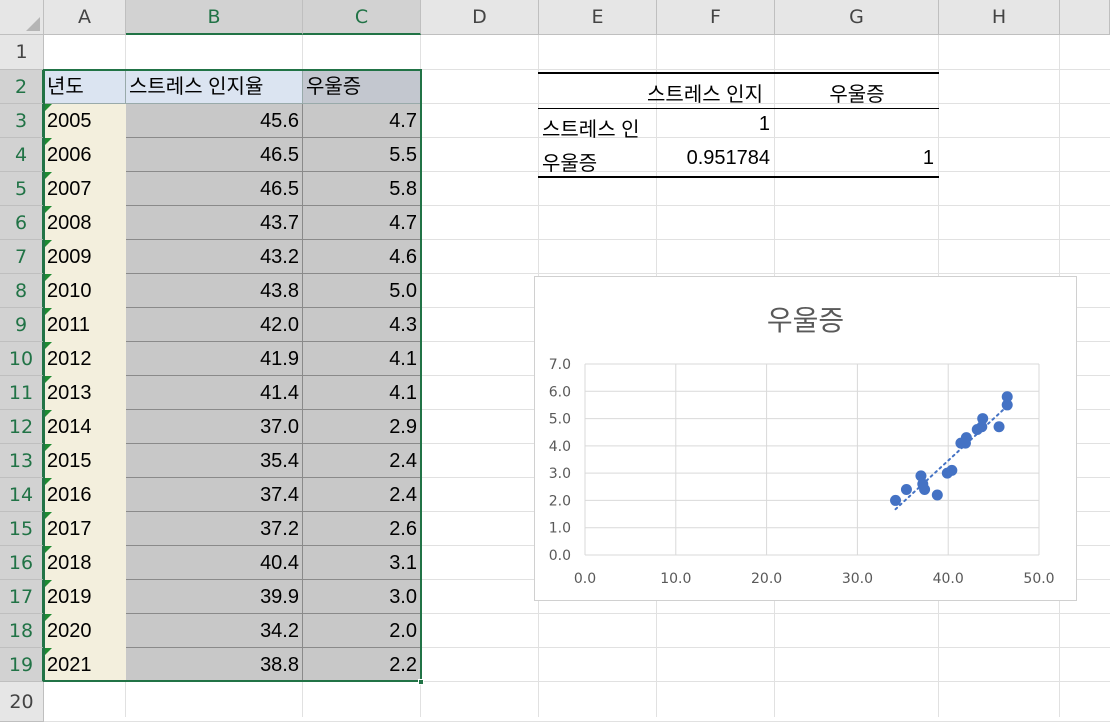  What do you see at coordinates (560, 447) in the screenshot?
I see `y-tick-label: 4.0` at bounding box center [560, 447].